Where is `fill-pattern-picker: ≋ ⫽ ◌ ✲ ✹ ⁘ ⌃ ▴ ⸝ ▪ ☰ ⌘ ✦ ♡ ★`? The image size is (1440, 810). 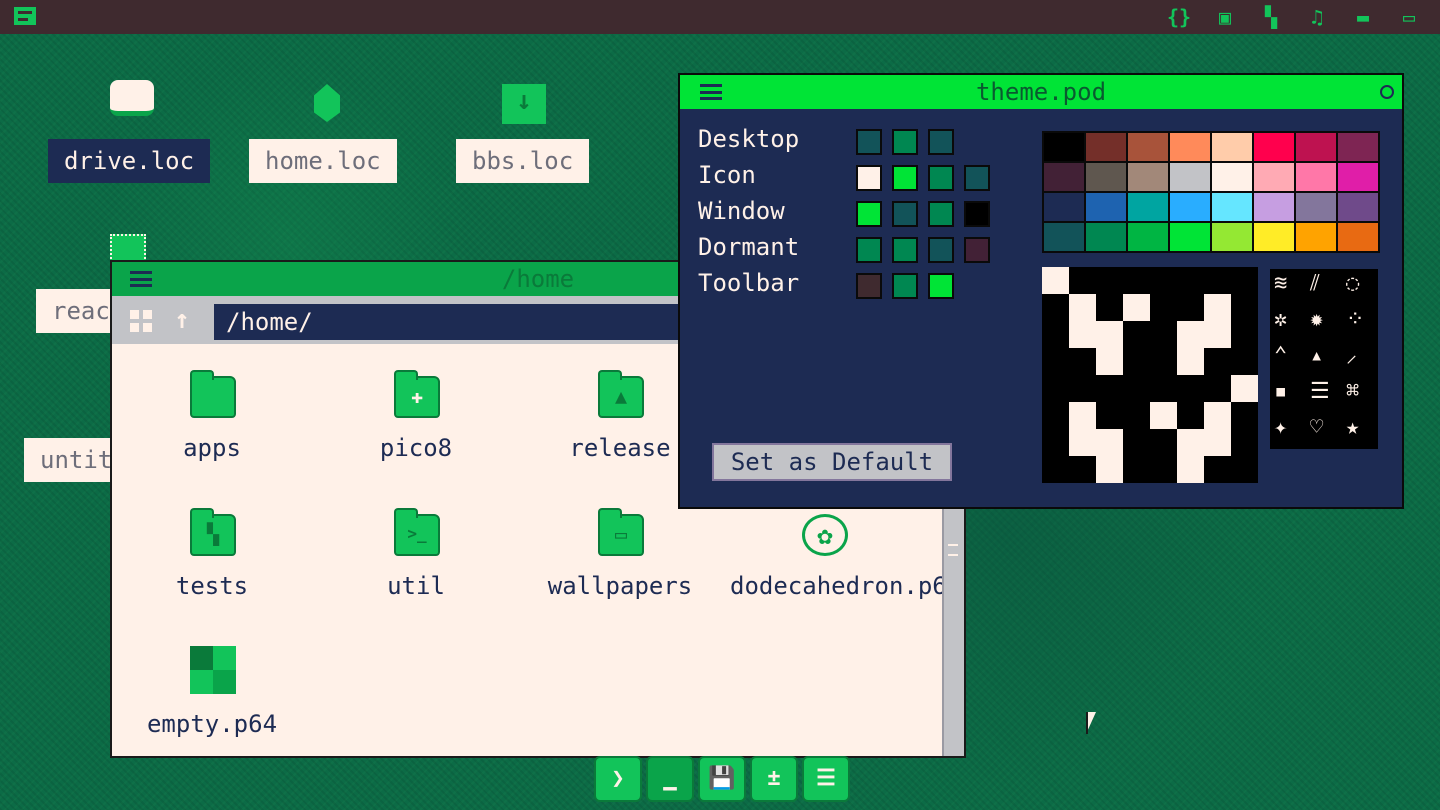 fill-pattern-picker: ≋ ⫽ ◌ ✲ ✹ ⁘ ⌃ ▴ ⸝ ▪ ☰ ⌘ ✦ ♡ ★ is located at coordinates (1324, 359).